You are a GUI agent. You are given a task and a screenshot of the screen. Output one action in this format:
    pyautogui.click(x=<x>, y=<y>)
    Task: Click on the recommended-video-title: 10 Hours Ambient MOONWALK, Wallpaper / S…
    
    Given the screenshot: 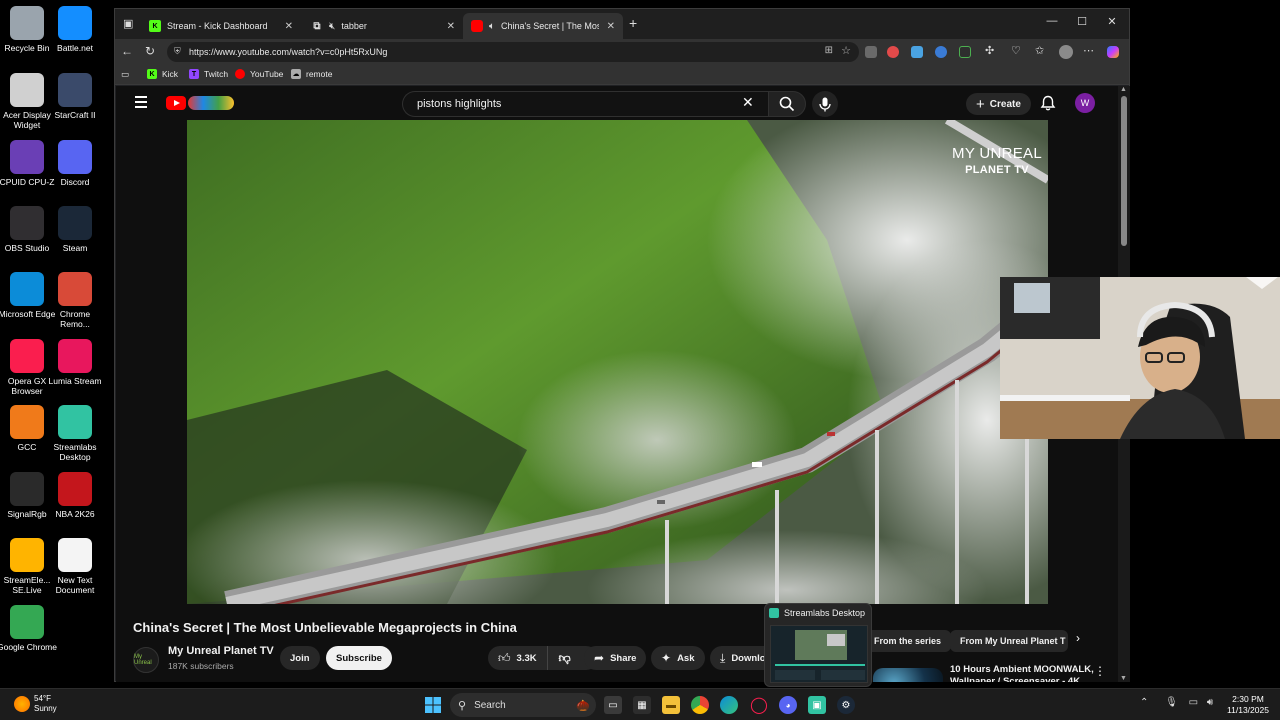 What is the action you would take?
    pyautogui.click(x=1025, y=673)
    